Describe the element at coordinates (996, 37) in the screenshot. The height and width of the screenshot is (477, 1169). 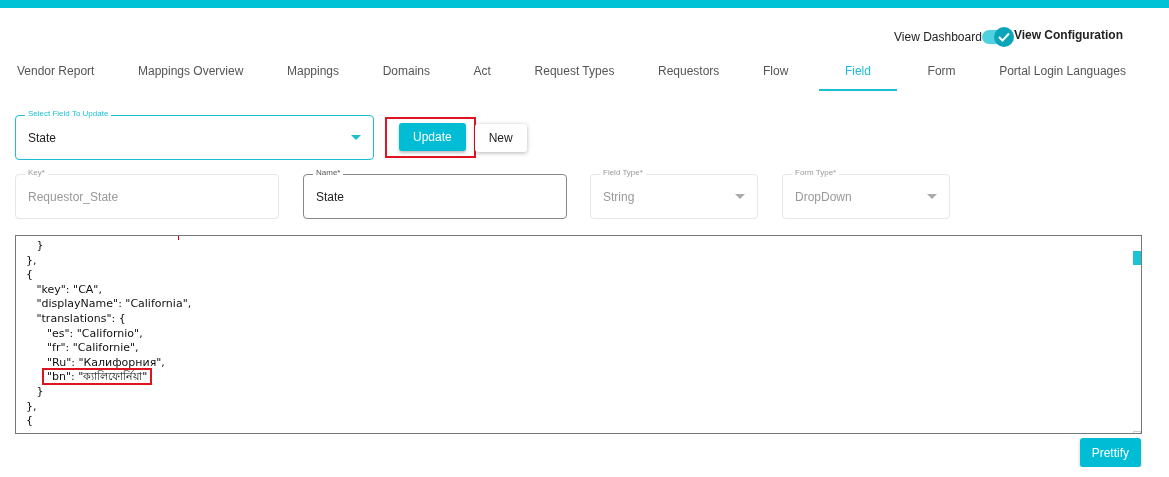
I see `view-toggle-switch` at that location.